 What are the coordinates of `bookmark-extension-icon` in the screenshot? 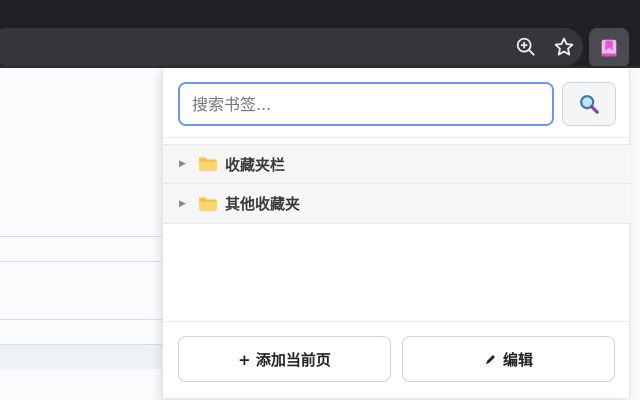 It's located at (609, 48).